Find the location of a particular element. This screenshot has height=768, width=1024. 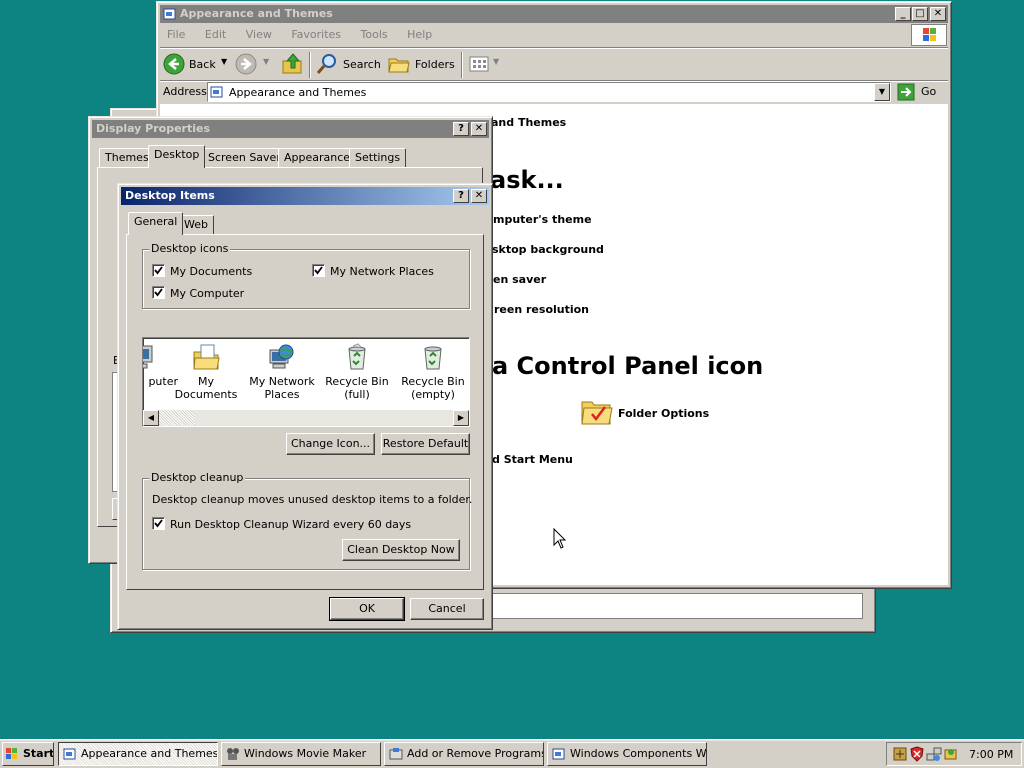

task-label: Windows Movie Maker is located at coordinates (305, 753).